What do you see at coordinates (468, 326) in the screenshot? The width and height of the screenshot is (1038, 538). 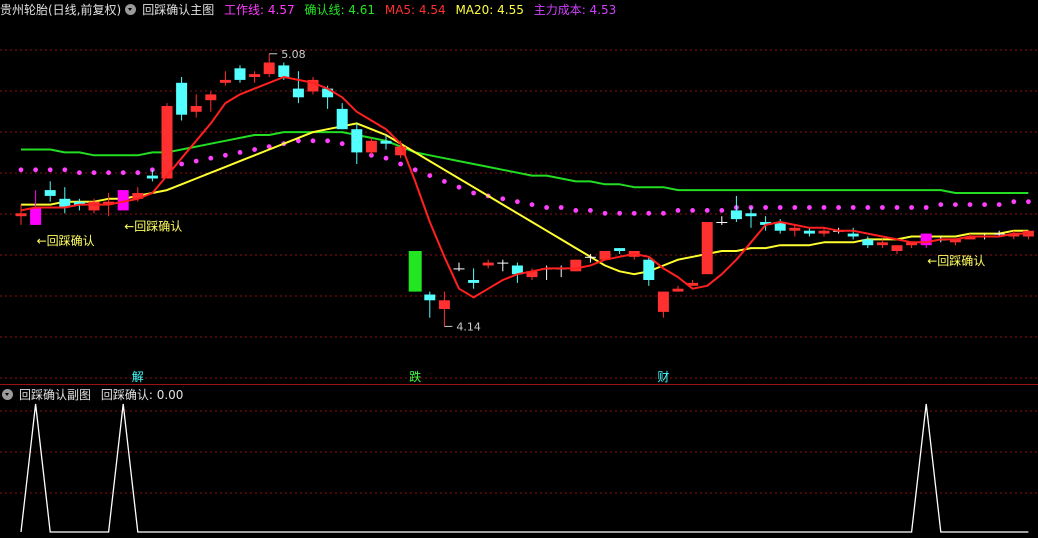 I see `low-label: 4.14` at bounding box center [468, 326].